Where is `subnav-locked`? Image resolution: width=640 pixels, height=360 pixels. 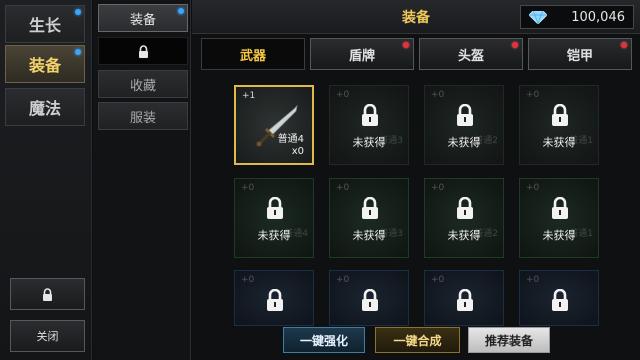
subnav-locked is located at coordinates (143, 51).